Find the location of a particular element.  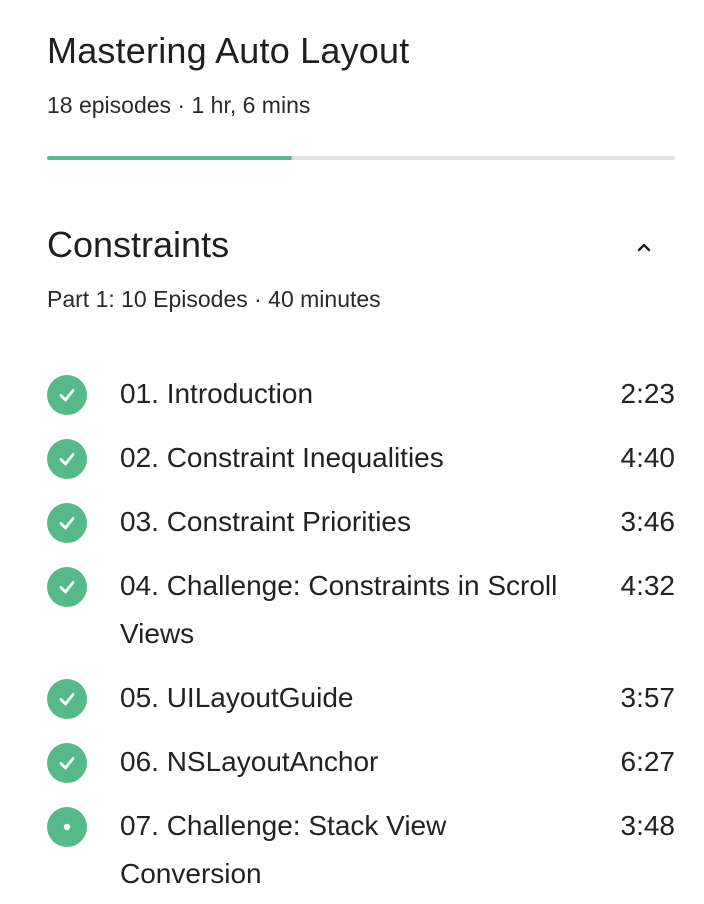

episode-title: 02. Constraint Inequalities is located at coordinates (282, 457).